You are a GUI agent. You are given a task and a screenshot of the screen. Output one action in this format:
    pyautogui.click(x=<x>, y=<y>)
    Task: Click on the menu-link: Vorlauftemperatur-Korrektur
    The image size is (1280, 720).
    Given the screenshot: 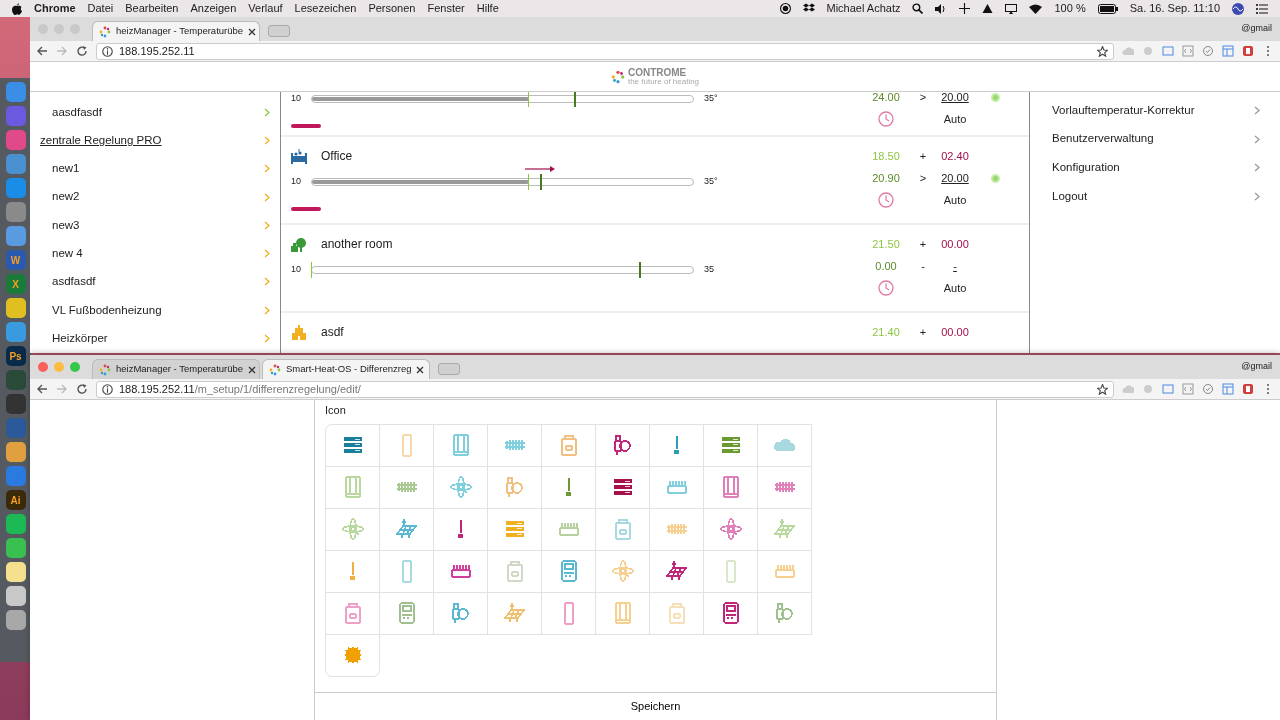 What is the action you would take?
    pyautogui.click(x=1156, y=110)
    